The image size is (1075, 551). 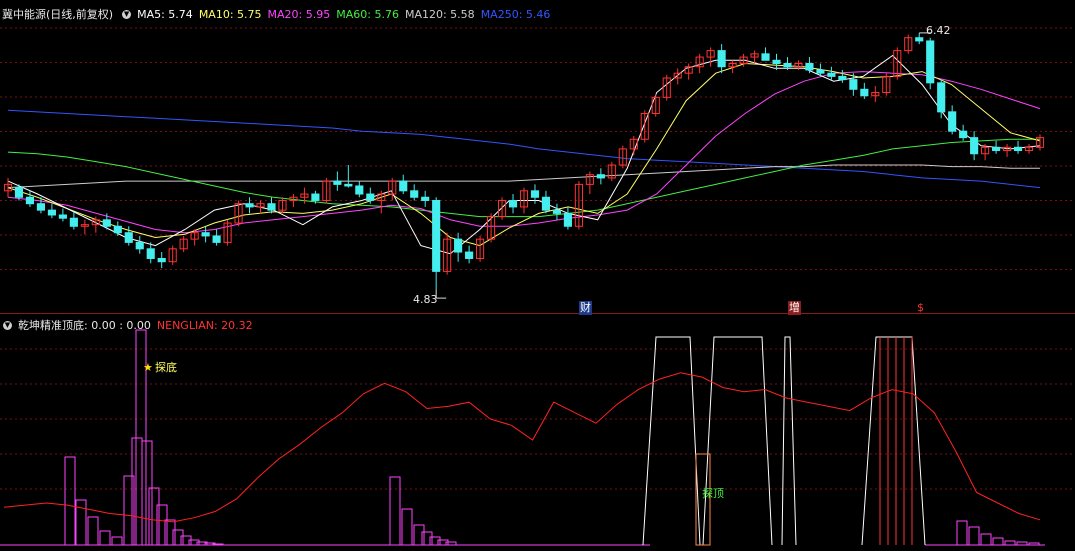 I want to click on dropdown-chevron-icon: ▼, so click(x=127, y=14).